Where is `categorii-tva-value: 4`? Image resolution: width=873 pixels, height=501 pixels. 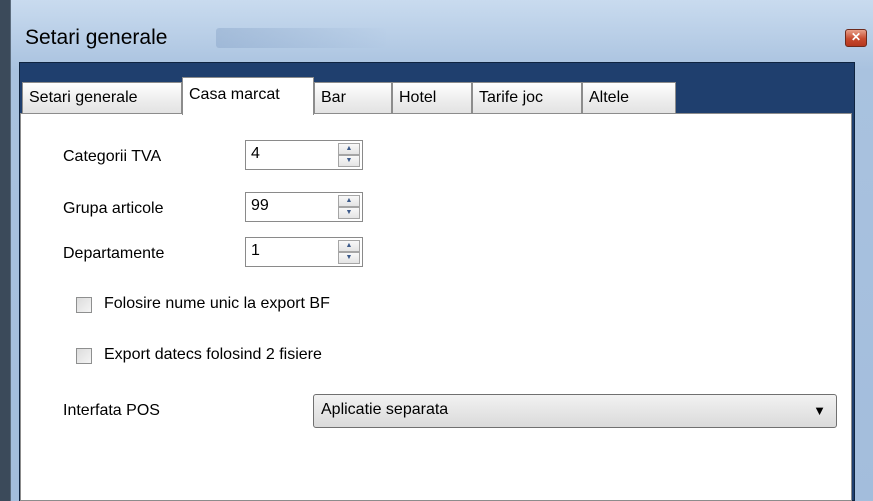
categorii-tva-value: 4 is located at coordinates (255, 154).